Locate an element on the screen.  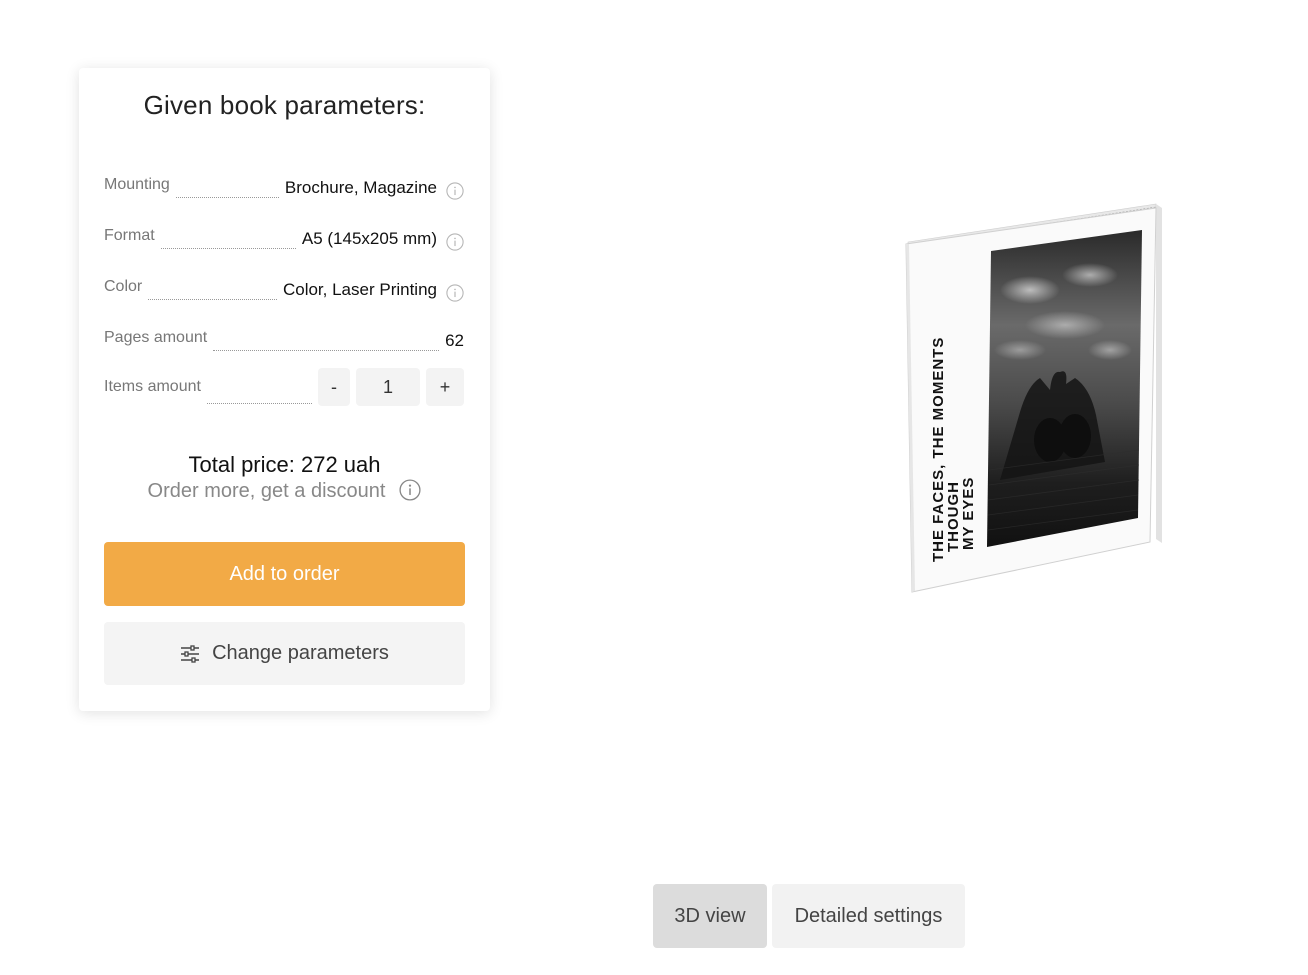
card-title: Given book parameters: is located at coordinates (284, 105).